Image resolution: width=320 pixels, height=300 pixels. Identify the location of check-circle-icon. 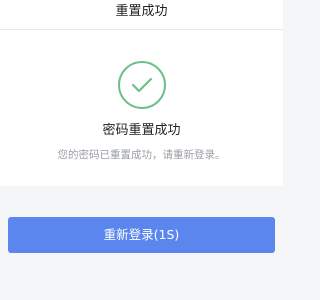
(142, 85).